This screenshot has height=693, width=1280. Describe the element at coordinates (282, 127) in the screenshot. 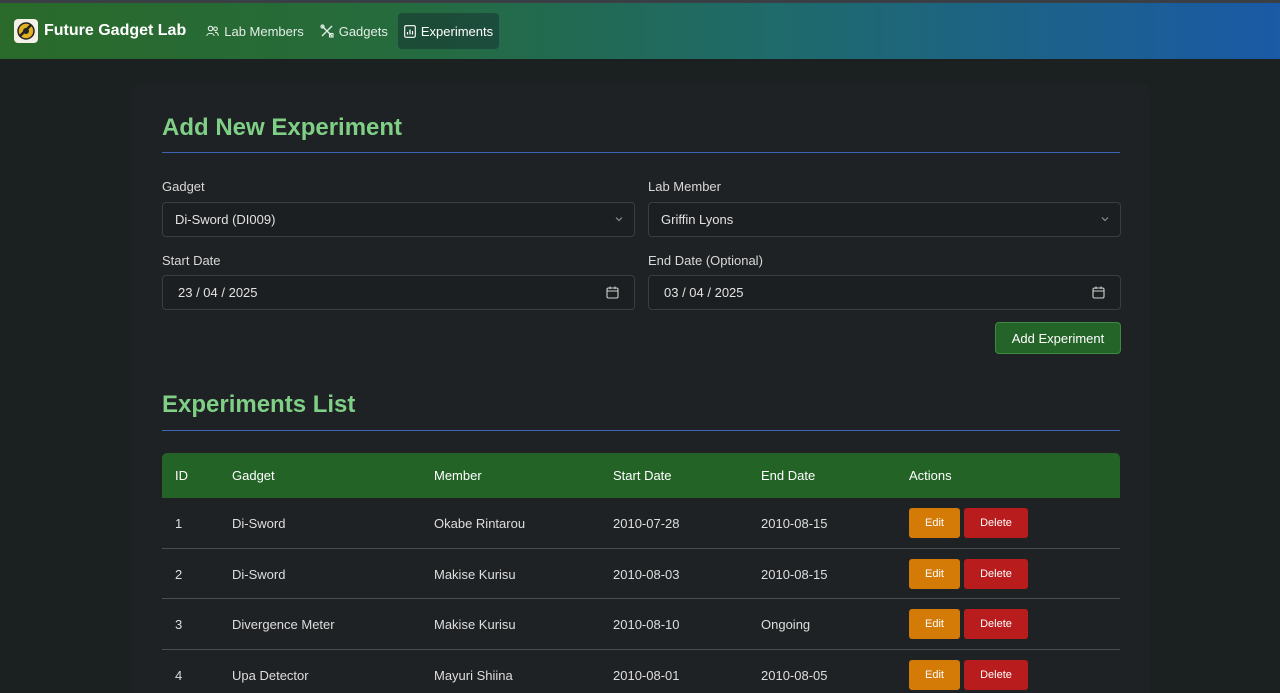

I see `form-title: Add New Experiment` at that location.